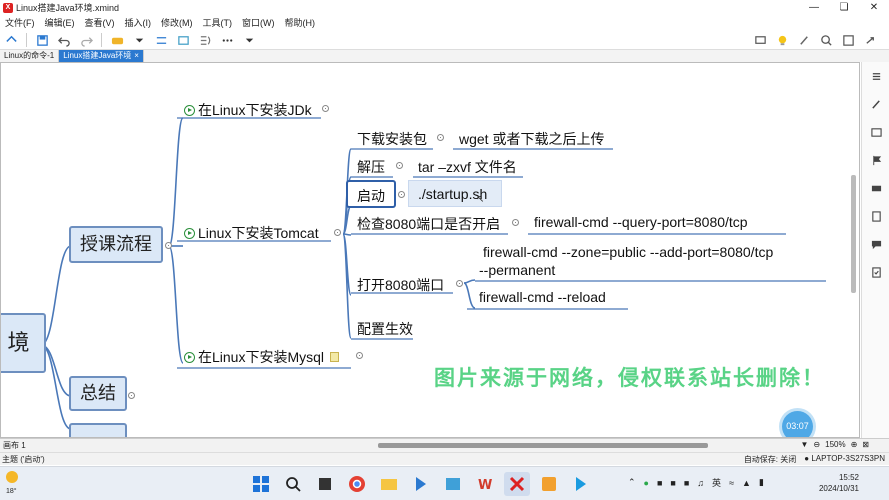  I want to click on step-check-port-command: firewall-cmd --query-port=8080/tcp, so click(641, 222).